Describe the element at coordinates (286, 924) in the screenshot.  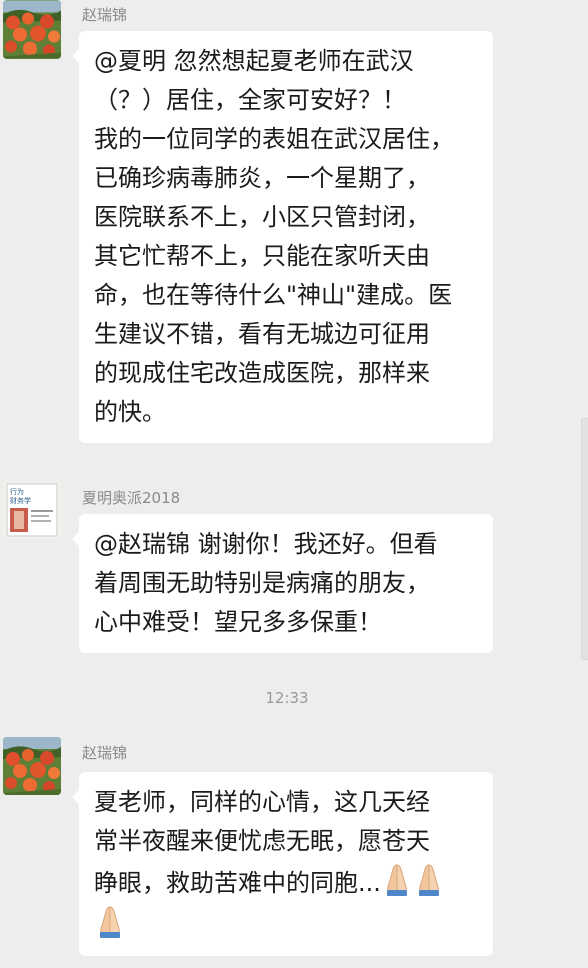
I see `message-line` at that location.